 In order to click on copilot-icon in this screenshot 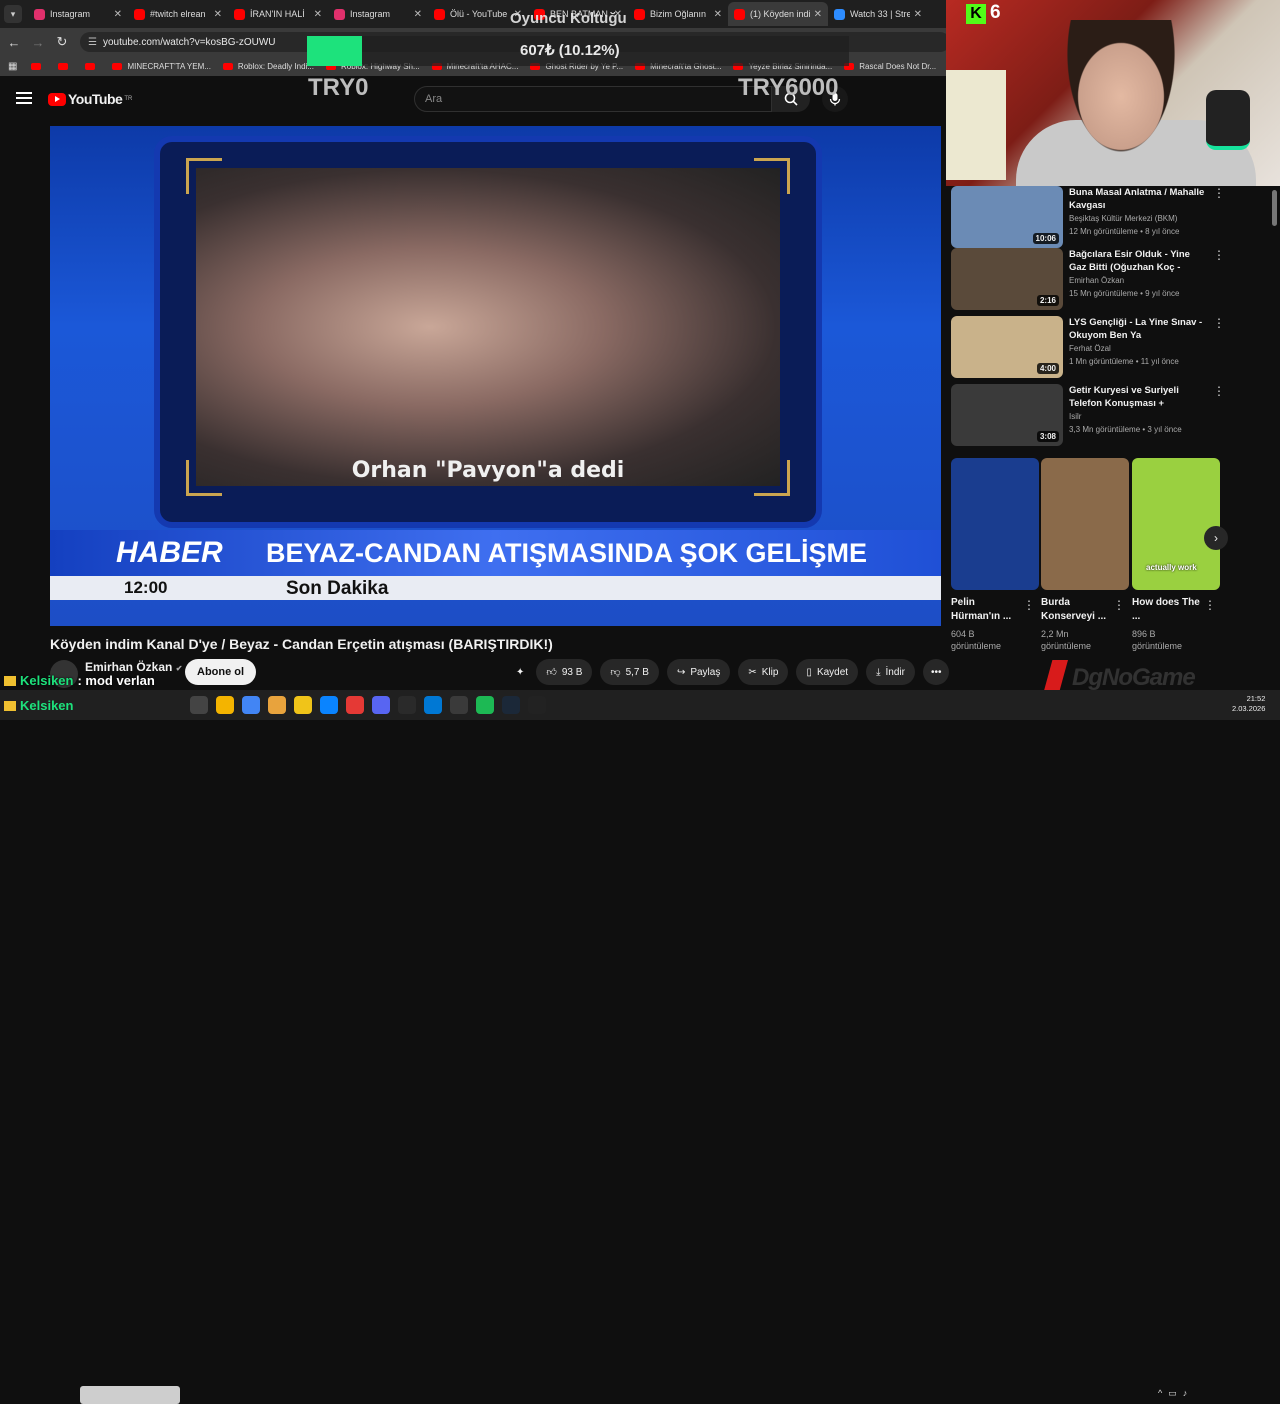, I will do `click(277, 705)`.